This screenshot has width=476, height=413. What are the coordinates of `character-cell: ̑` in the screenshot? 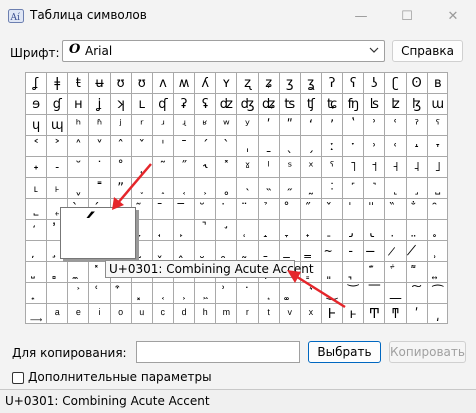 It's located at (437, 209).